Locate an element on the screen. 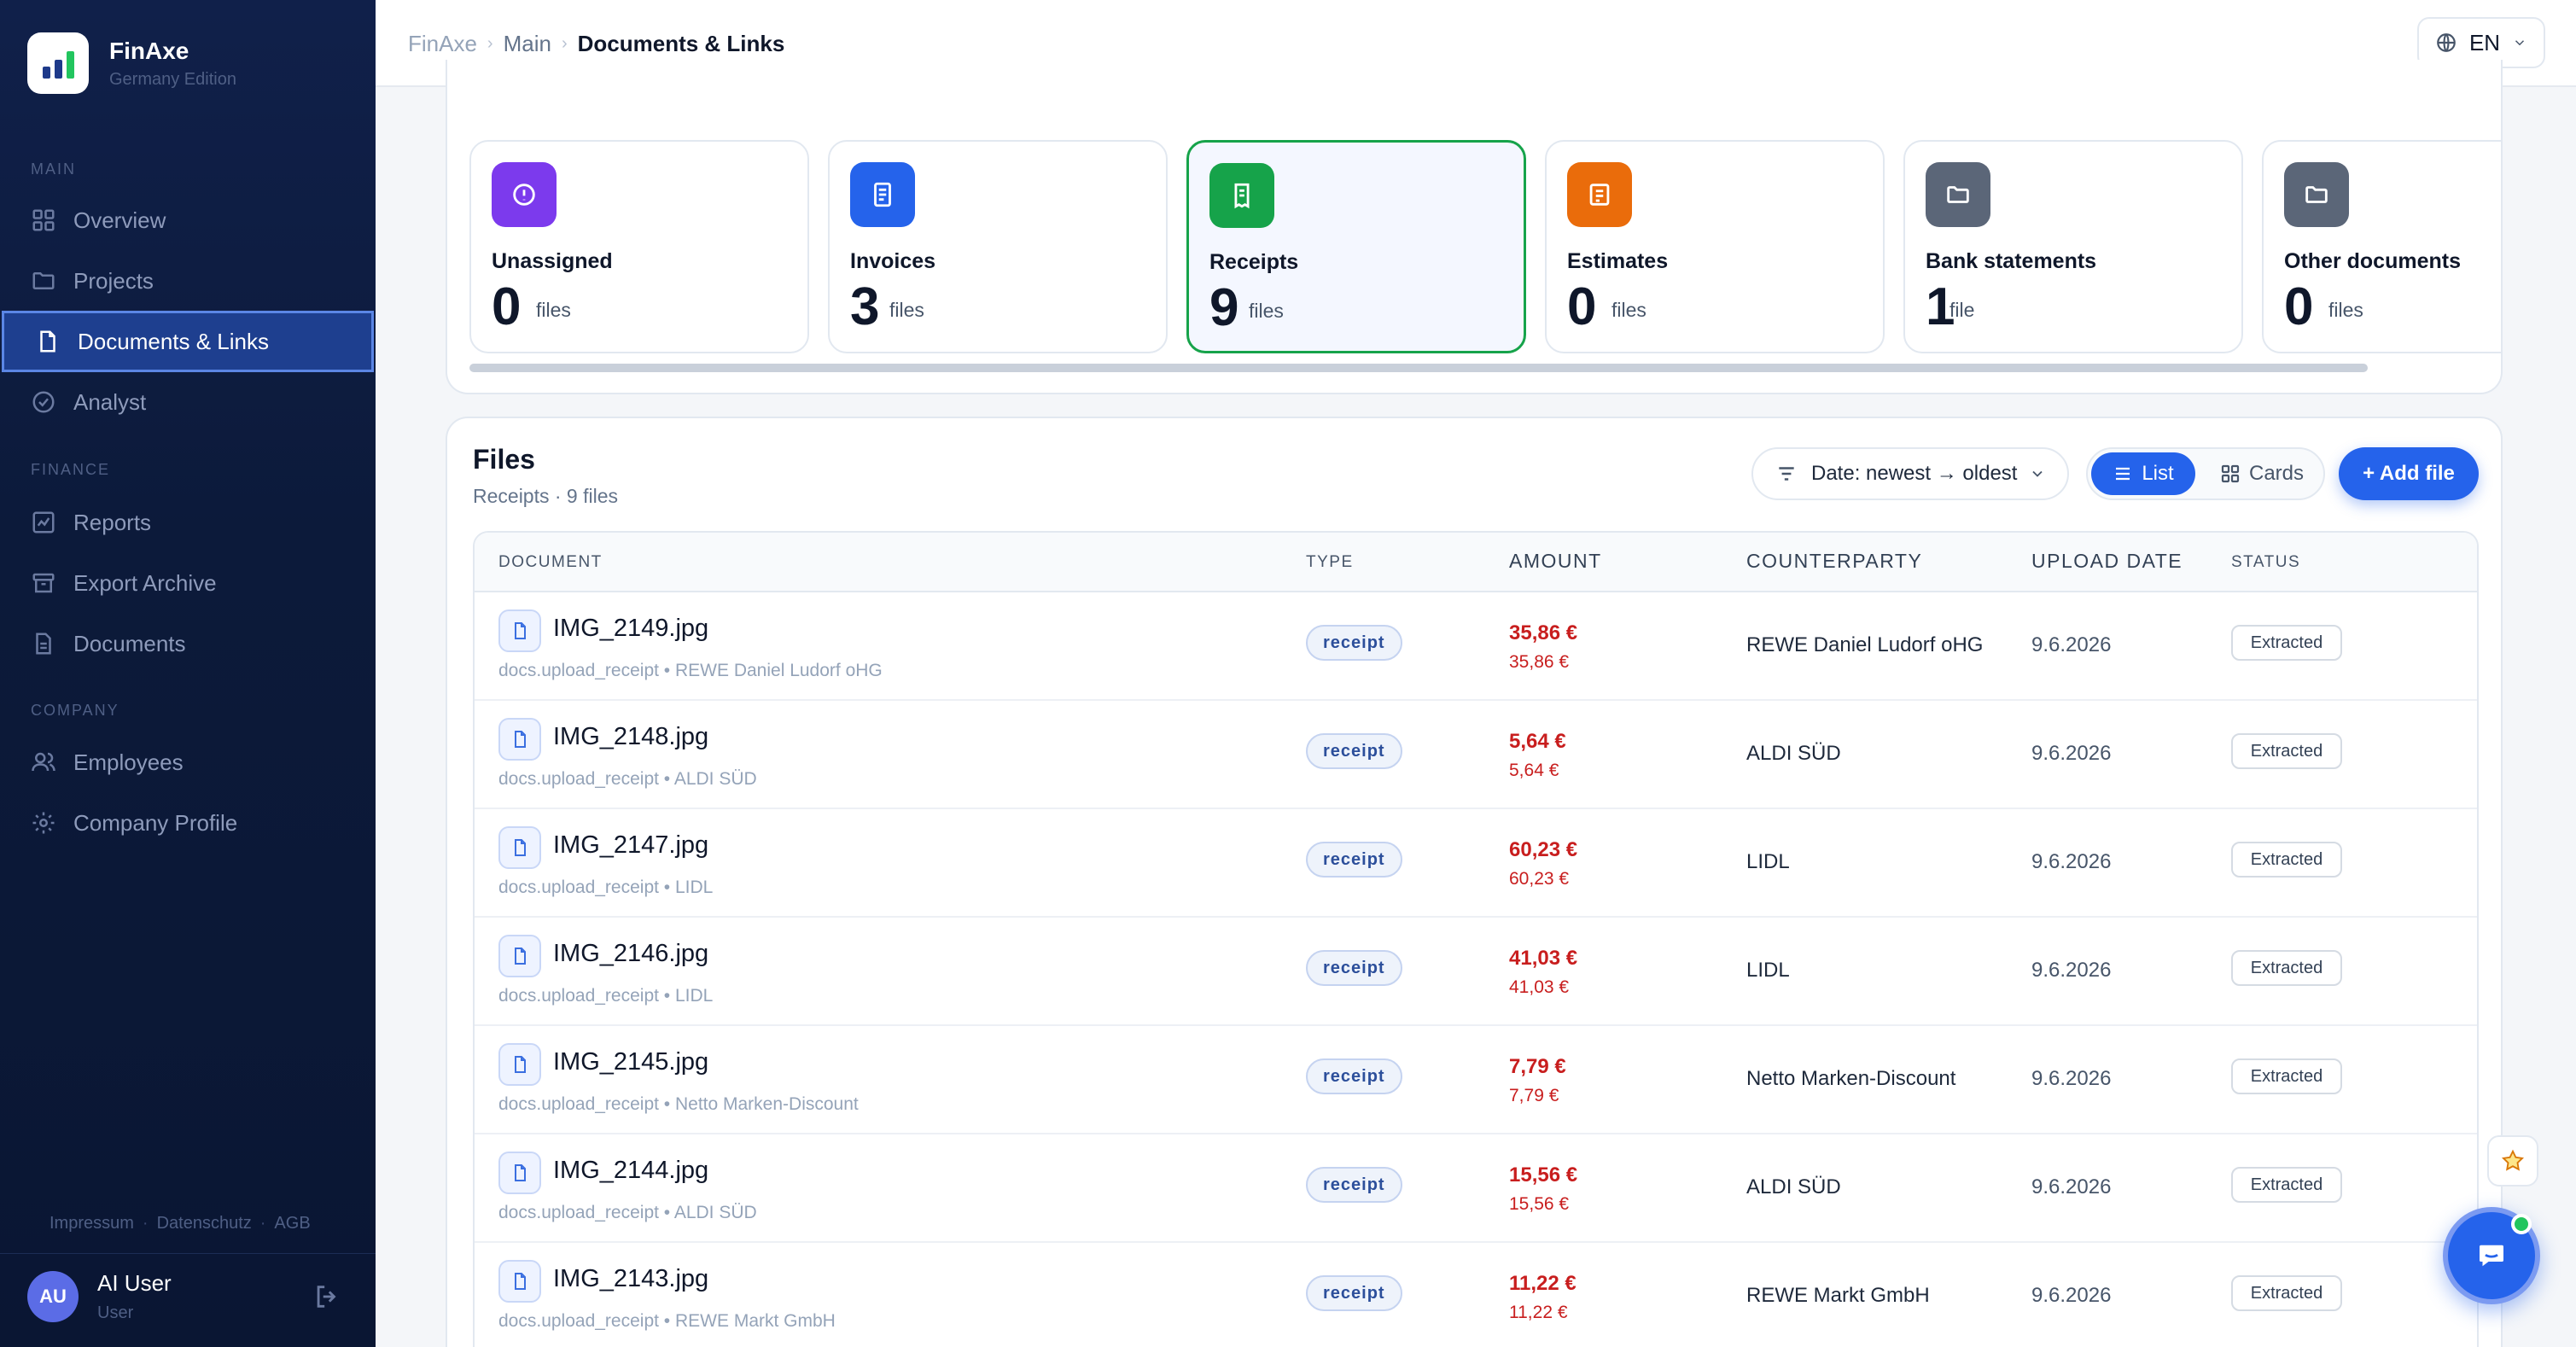 The height and width of the screenshot is (1347, 2576). user-name: AI User is located at coordinates (134, 1283).